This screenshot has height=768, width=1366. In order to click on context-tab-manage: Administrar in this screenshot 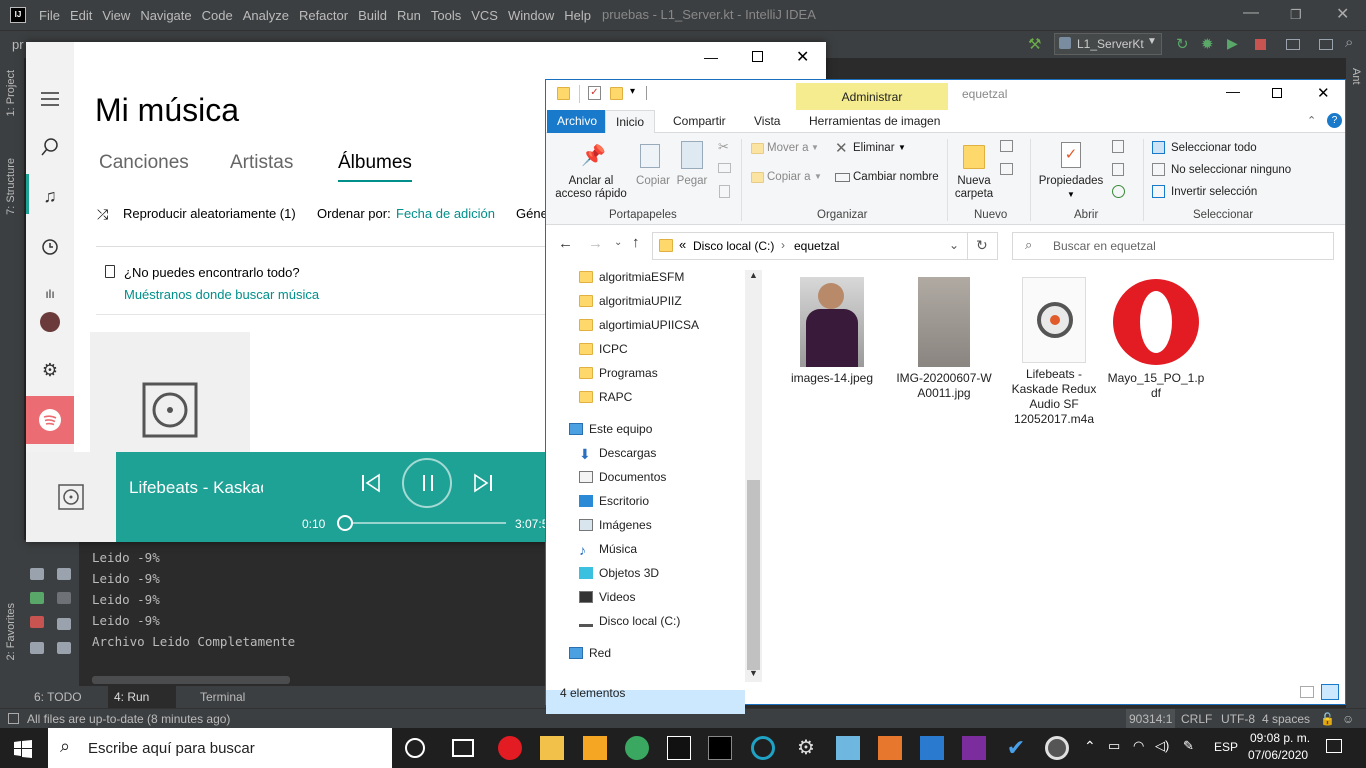, I will do `click(872, 97)`.